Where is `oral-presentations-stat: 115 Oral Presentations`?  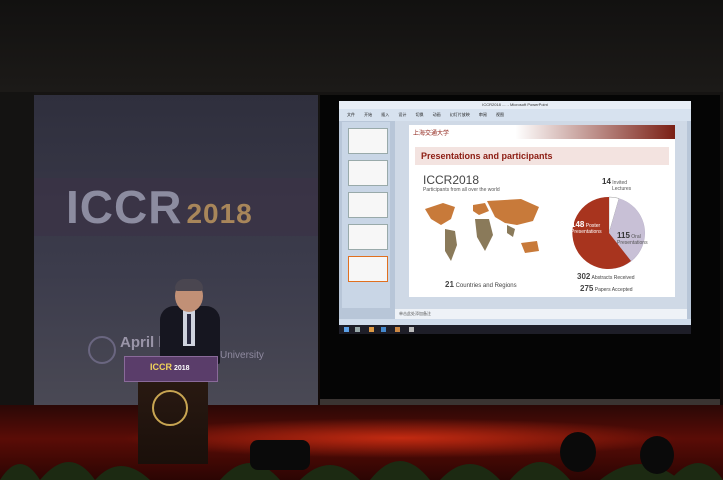 oral-presentations-stat: 115 Oral Presentations is located at coordinates (632, 239).